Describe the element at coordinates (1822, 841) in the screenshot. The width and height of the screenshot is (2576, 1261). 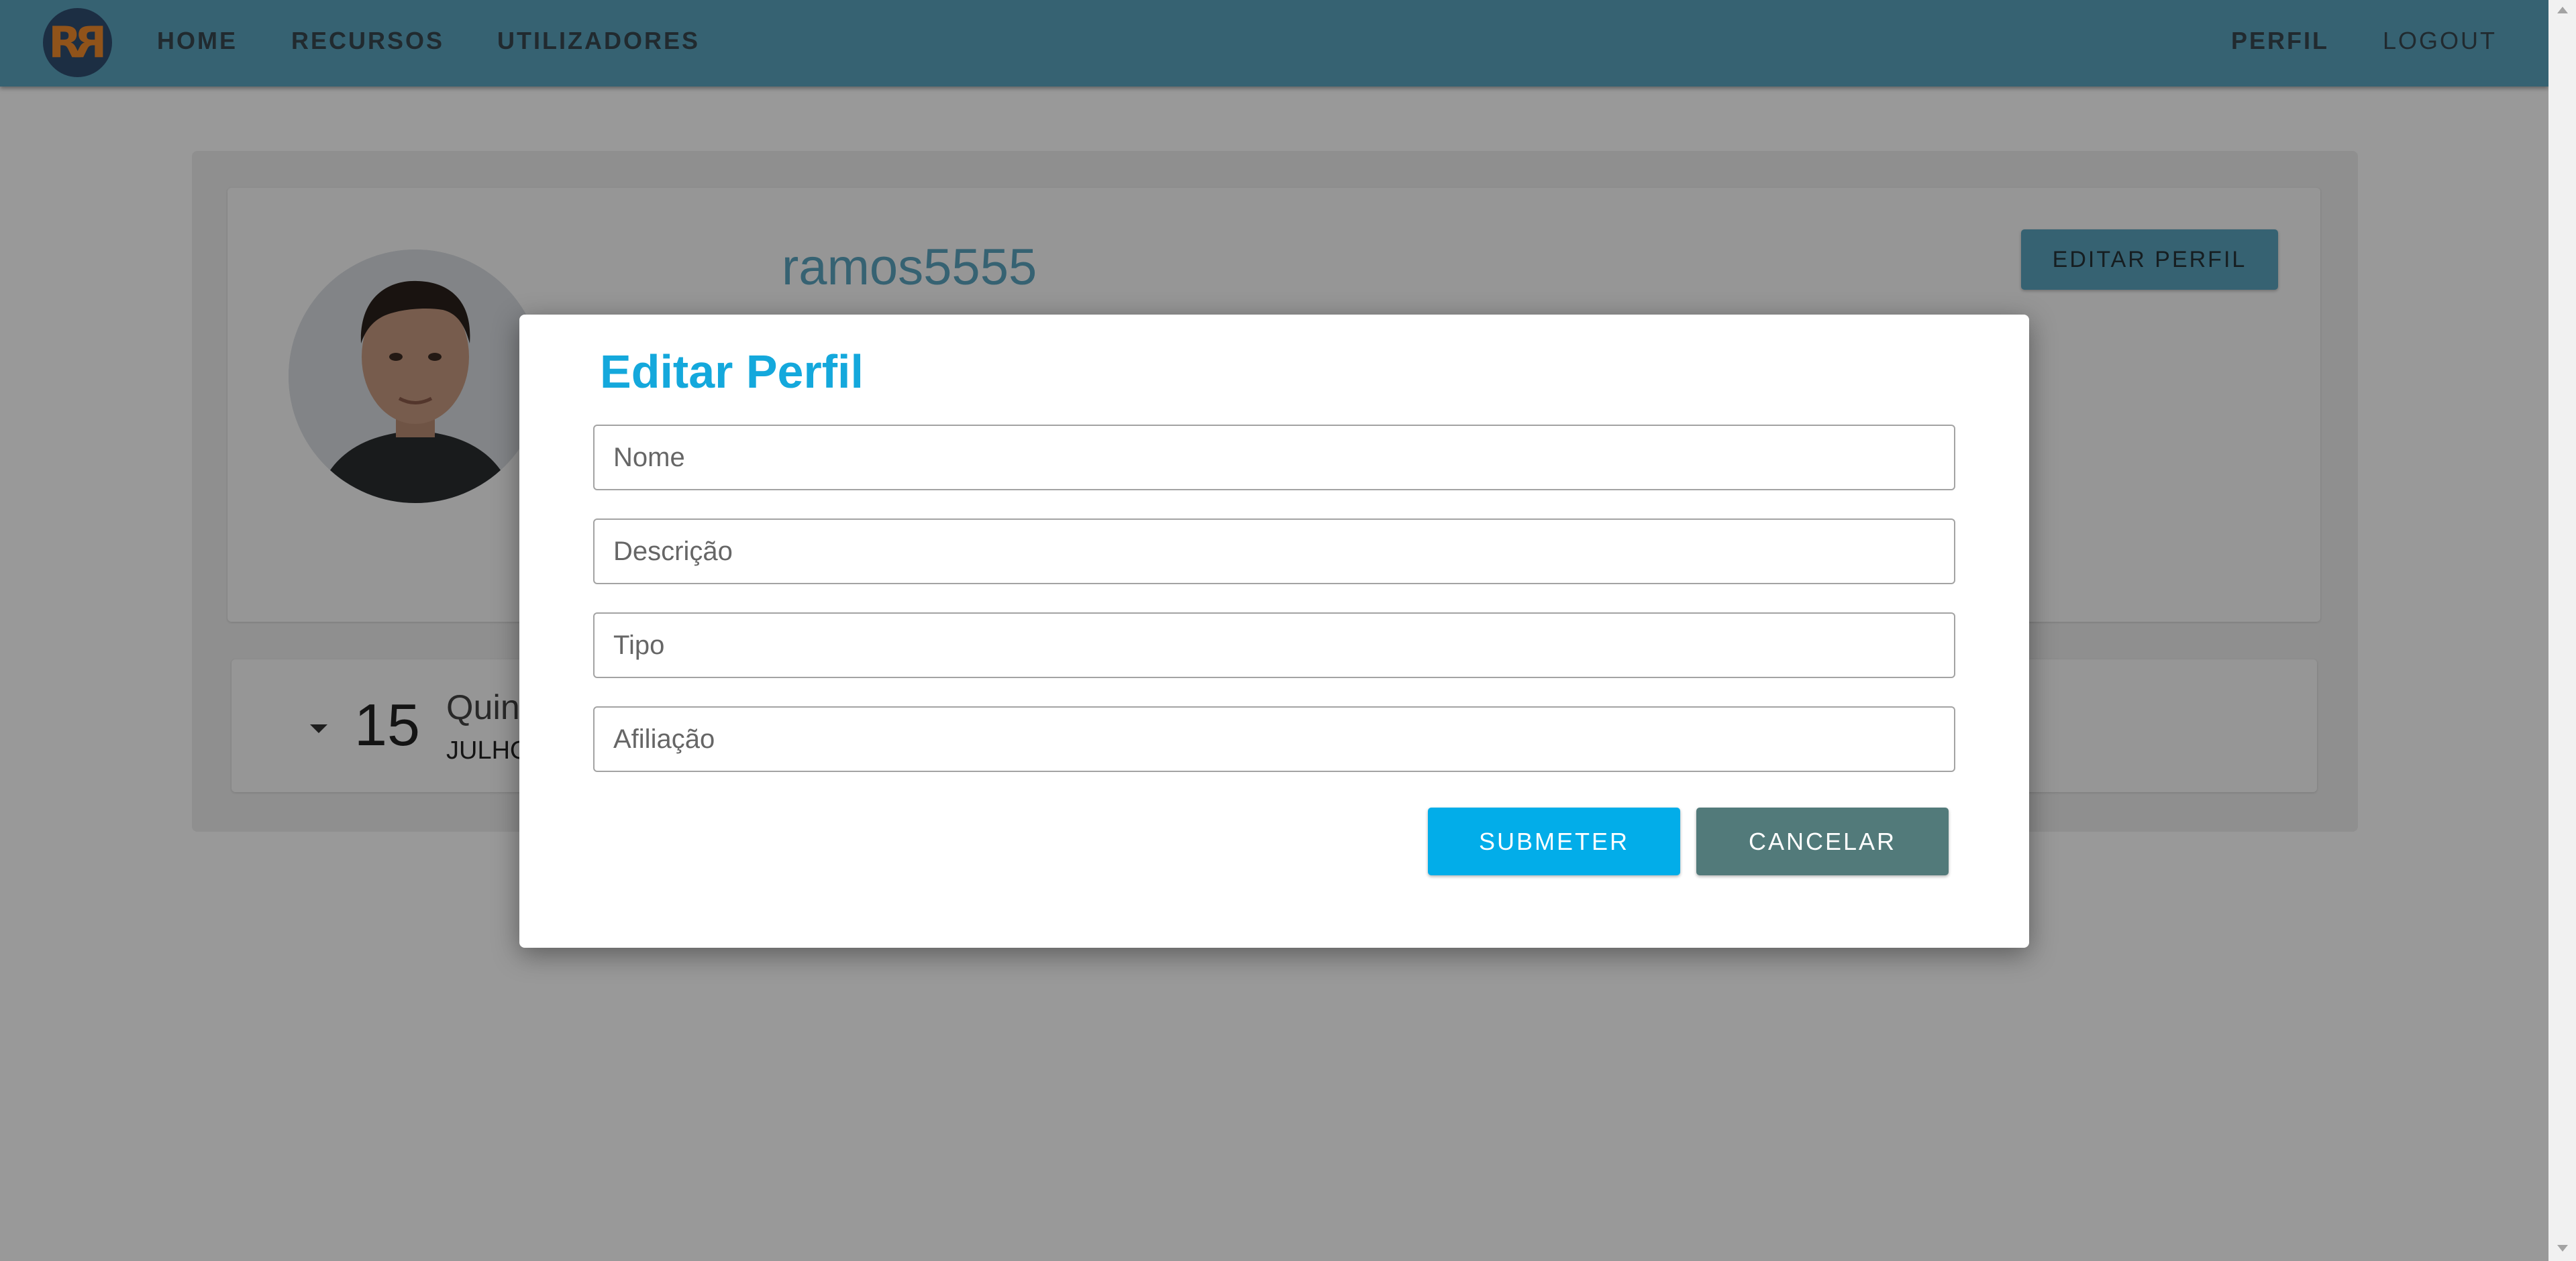
I see `cancel-button: CANCELAR` at that location.